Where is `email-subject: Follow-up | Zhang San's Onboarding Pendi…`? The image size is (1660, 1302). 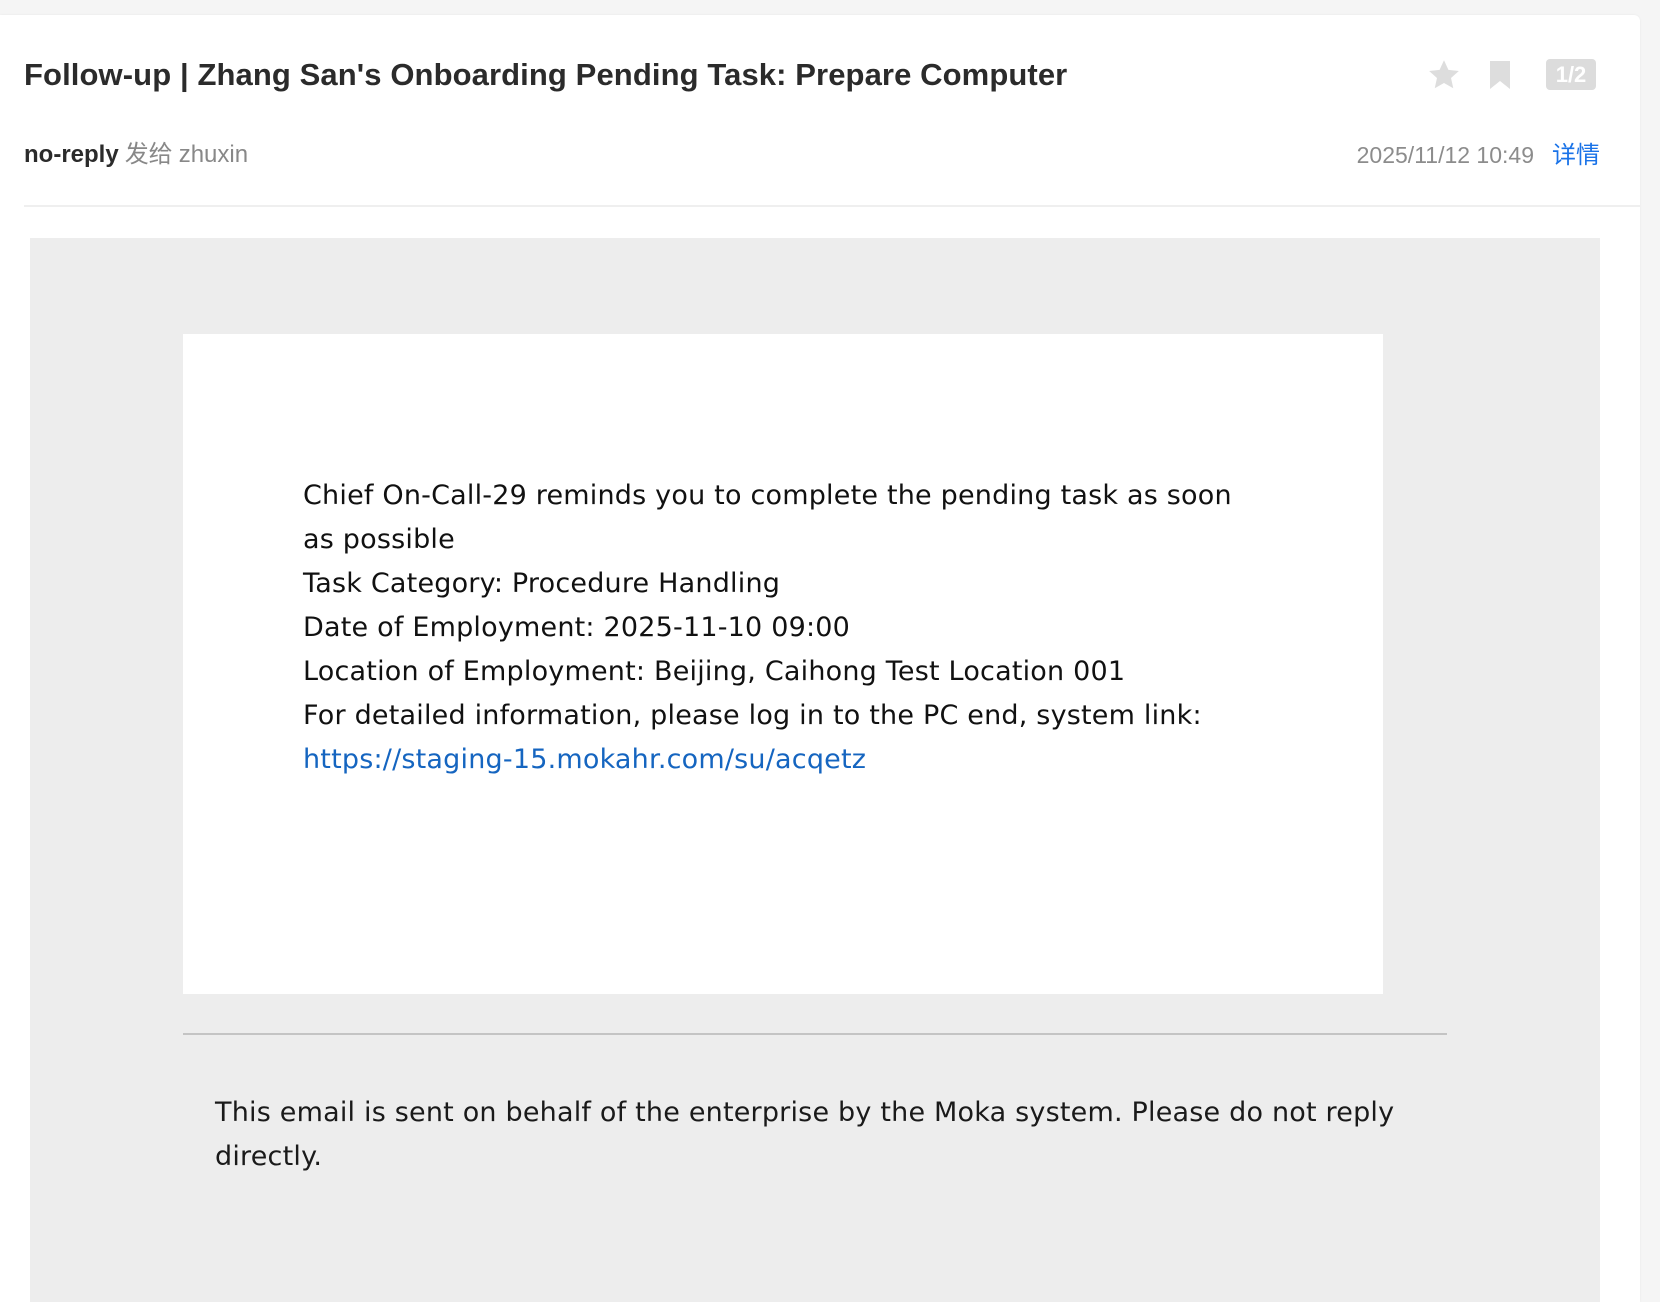 email-subject: Follow-up | Zhang San's Onboarding Pendi… is located at coordinates (546, 74).